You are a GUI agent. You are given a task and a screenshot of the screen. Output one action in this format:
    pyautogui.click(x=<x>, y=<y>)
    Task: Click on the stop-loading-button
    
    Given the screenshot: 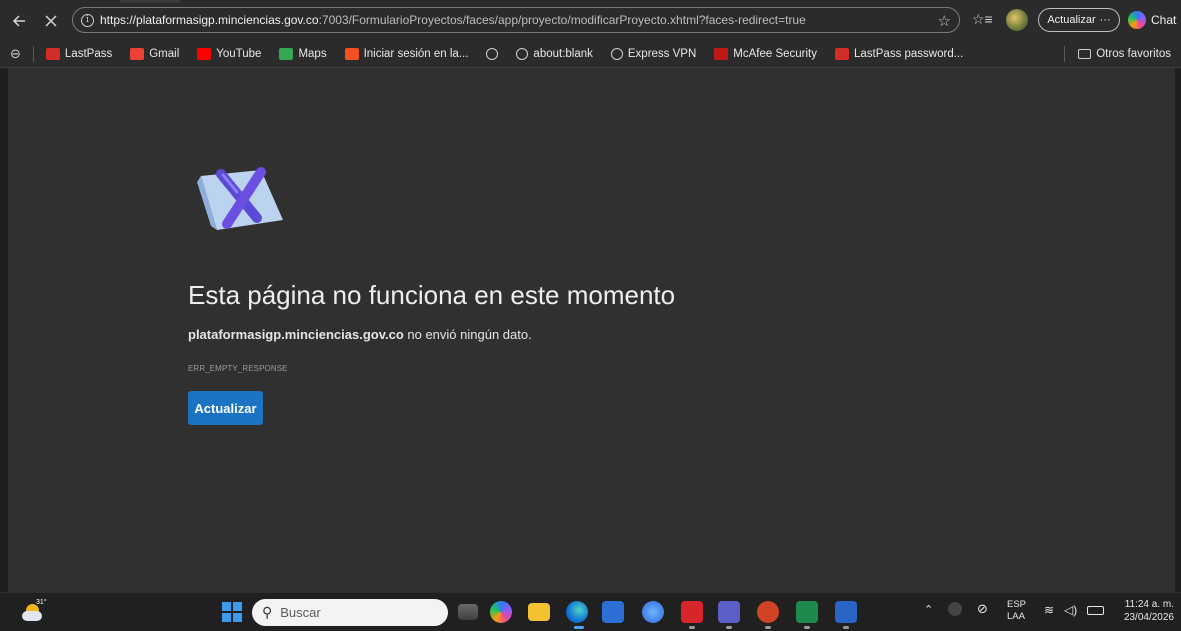 What is the action you would take?
    pyautogui.click(x=51, y=21)
    